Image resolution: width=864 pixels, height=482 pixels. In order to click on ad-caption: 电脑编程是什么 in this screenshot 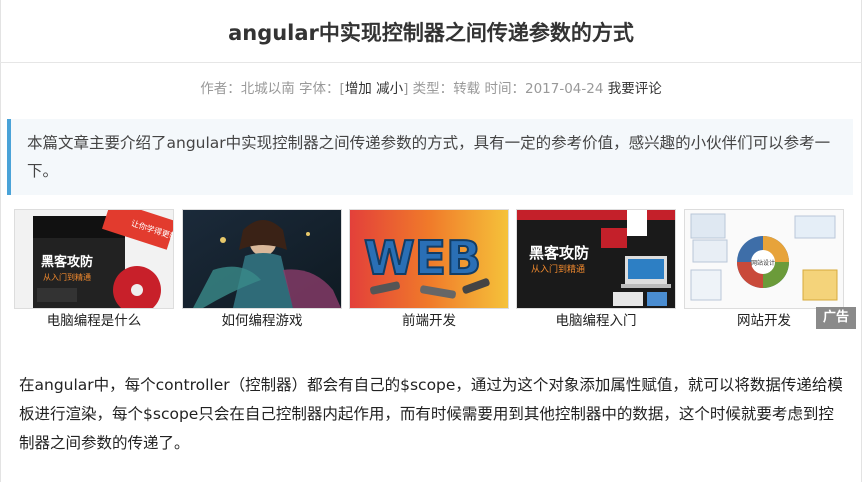, I will do `click(94, 321)`.